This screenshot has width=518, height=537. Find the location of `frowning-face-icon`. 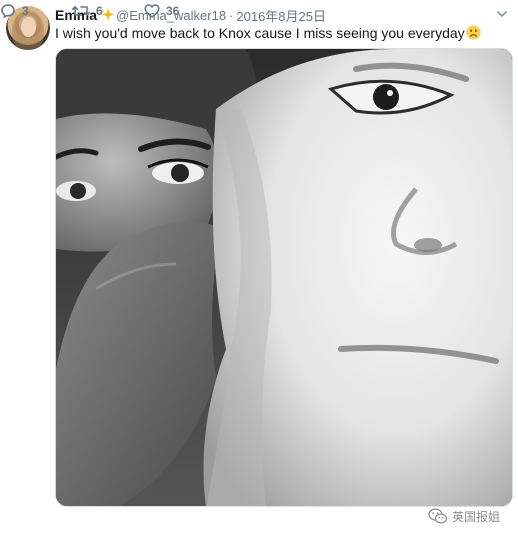

frowning-face-icon is located at coordinates (473, 32).